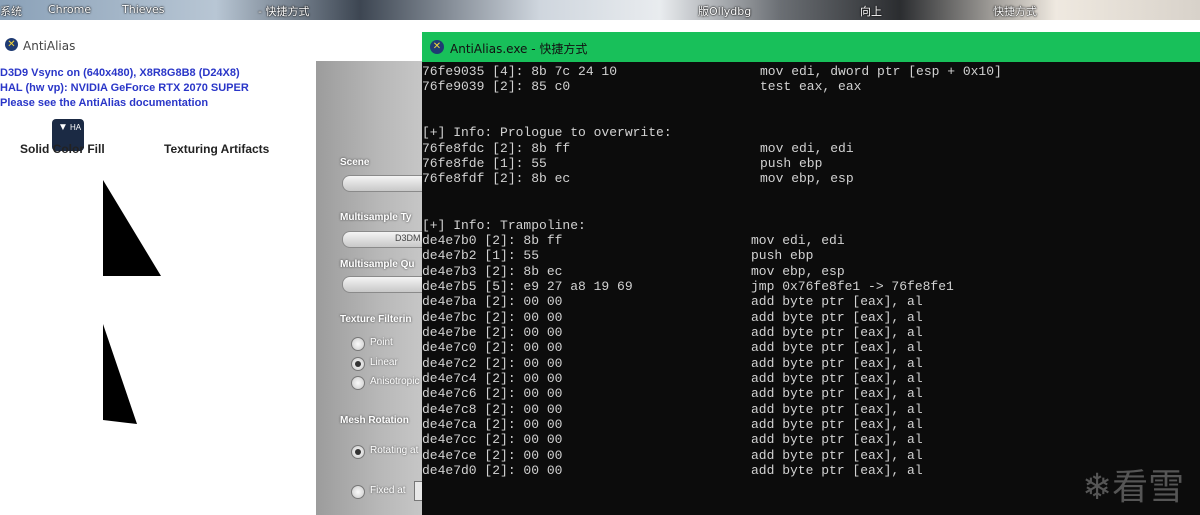  Describe the element at coordinates (394, 450) in the screenshot. I see `radio-rotating-label: Rotating at` at that location.